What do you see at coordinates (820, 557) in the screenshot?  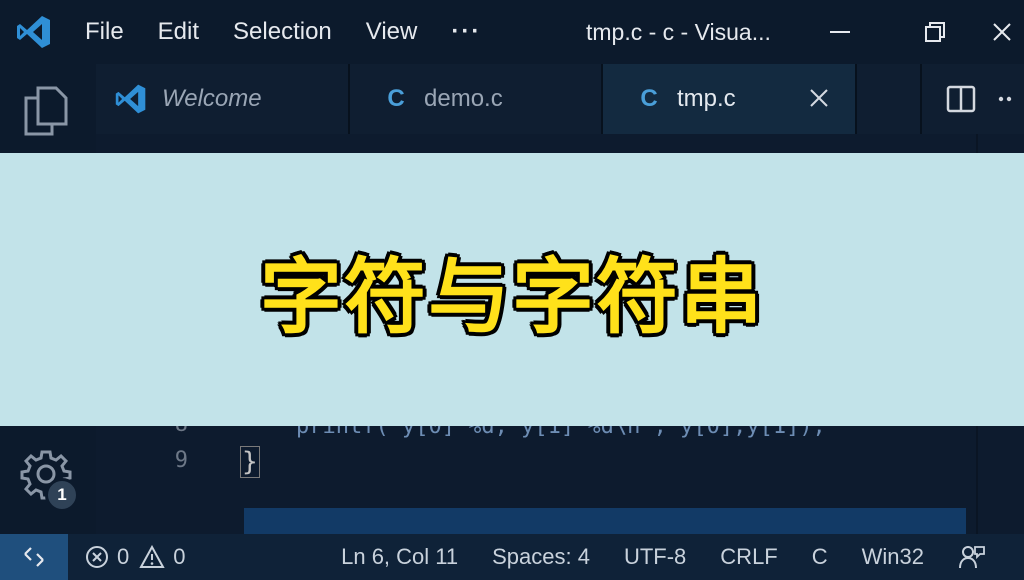 I see `language-mode: C` at bounding box center [820, 557].